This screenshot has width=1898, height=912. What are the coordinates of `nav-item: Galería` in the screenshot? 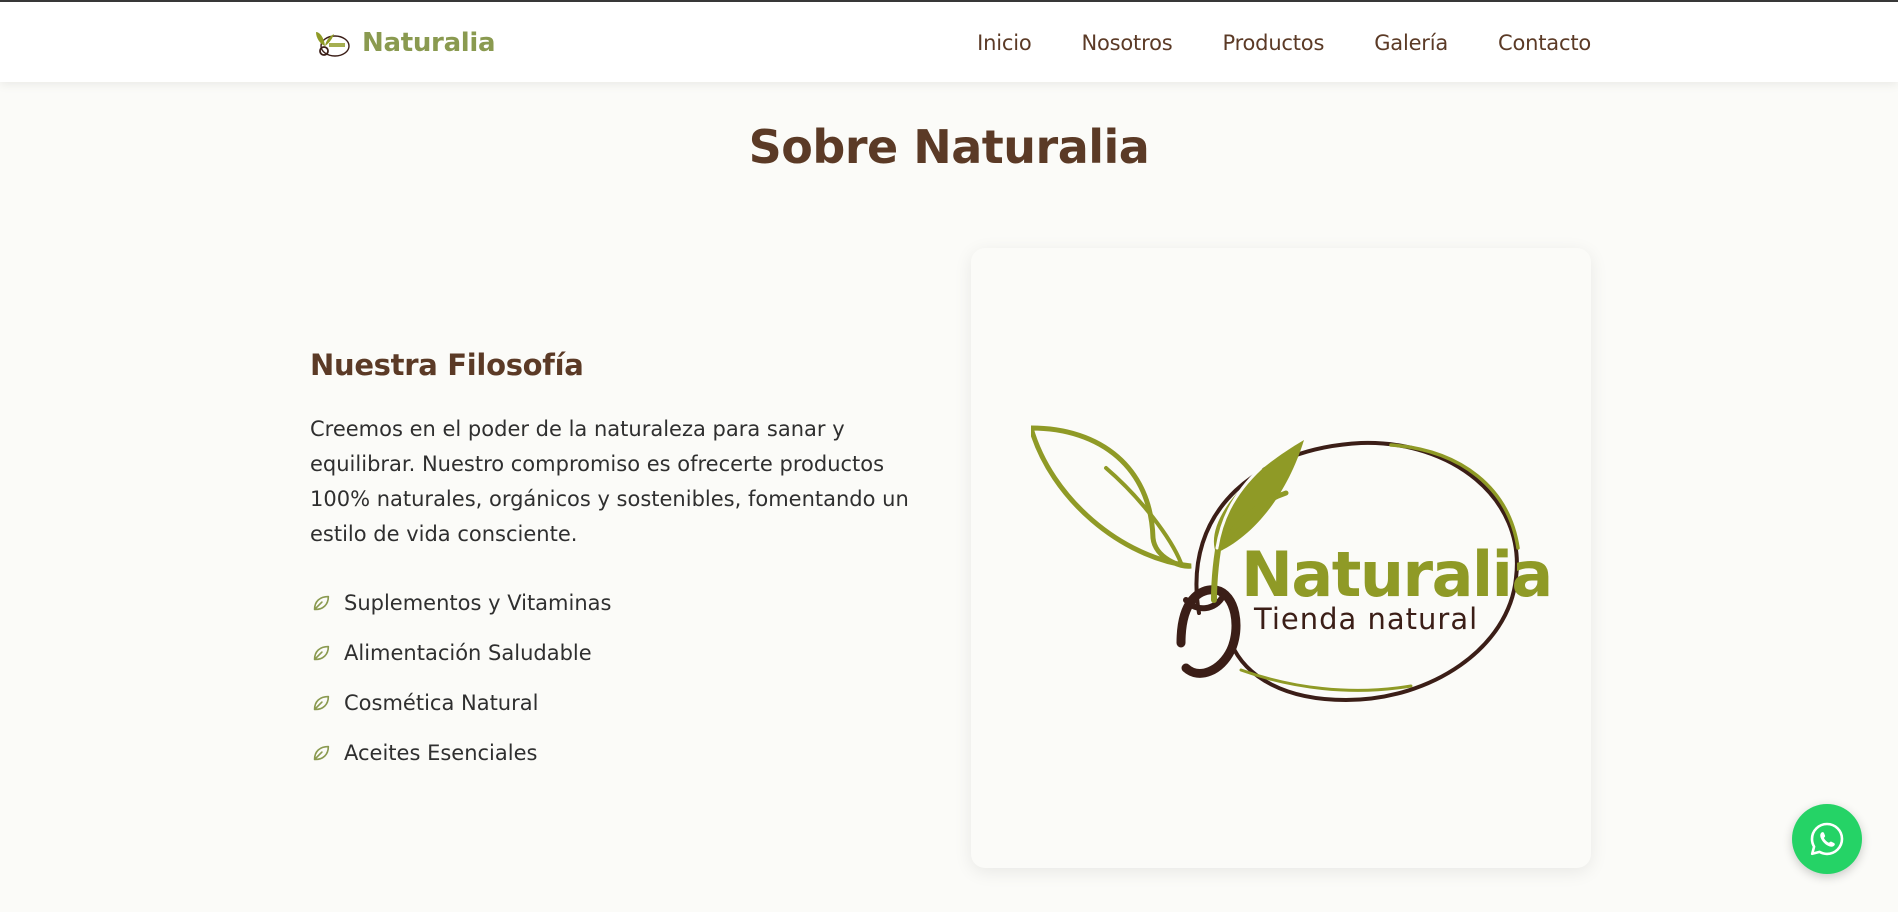 It's located at (1411, 43).